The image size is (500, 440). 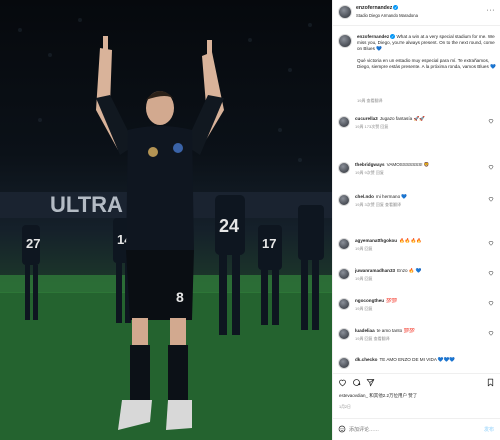 I want to click on comment-icon, so click(x=356, y=382).